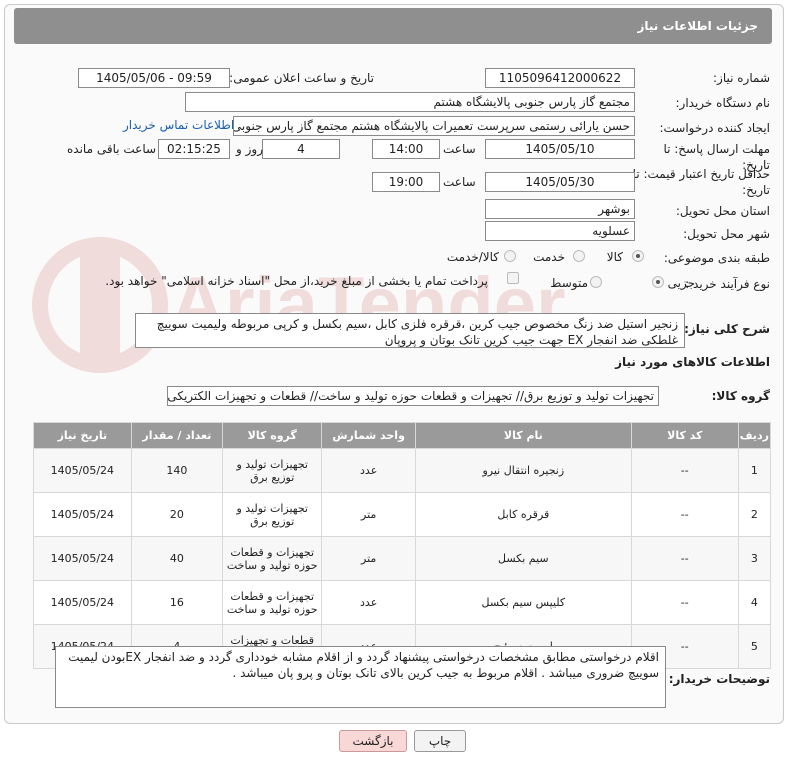 Image resolution: width=788 pixels, height=765 pixels. Describe the element at coordinates (727, 329) in the screenshot. I see `description-label: شرح کلی نیاز:` at that location.